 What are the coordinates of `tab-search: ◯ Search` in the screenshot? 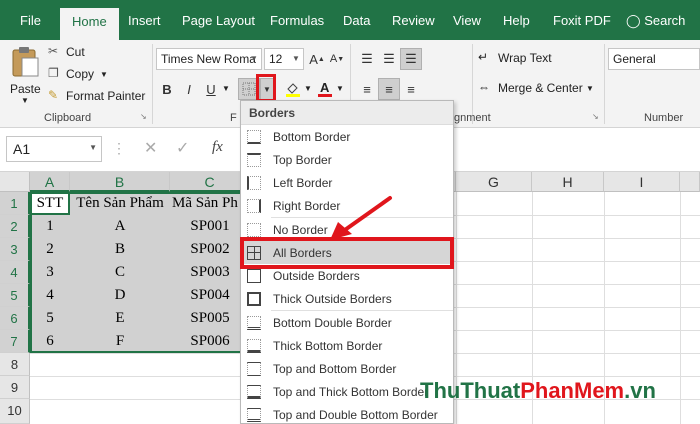 It's located at (655, 21).